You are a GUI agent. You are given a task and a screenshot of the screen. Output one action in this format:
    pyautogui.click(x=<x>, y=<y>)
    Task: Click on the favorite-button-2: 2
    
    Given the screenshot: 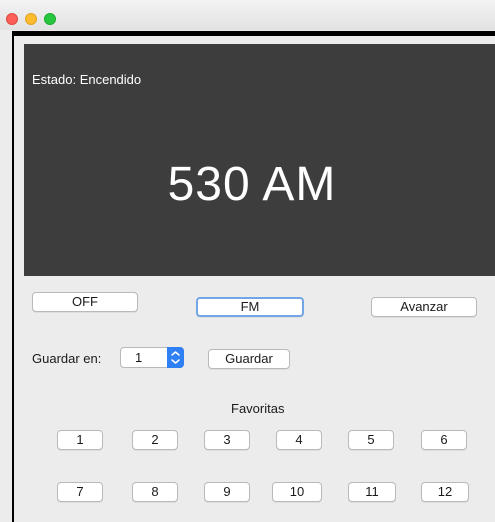 What is the action you would take?
    pyautogui.click(x=155, y=440)
    